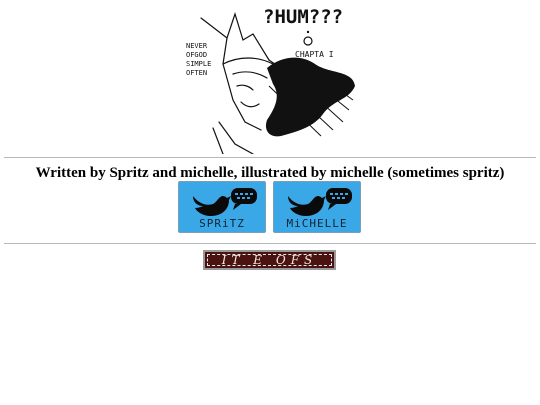 Image resolution: width=540 pixels, height=405 pixels. I want to click on michelle-twitter-link: MiCHELLE, so click(317, 207).